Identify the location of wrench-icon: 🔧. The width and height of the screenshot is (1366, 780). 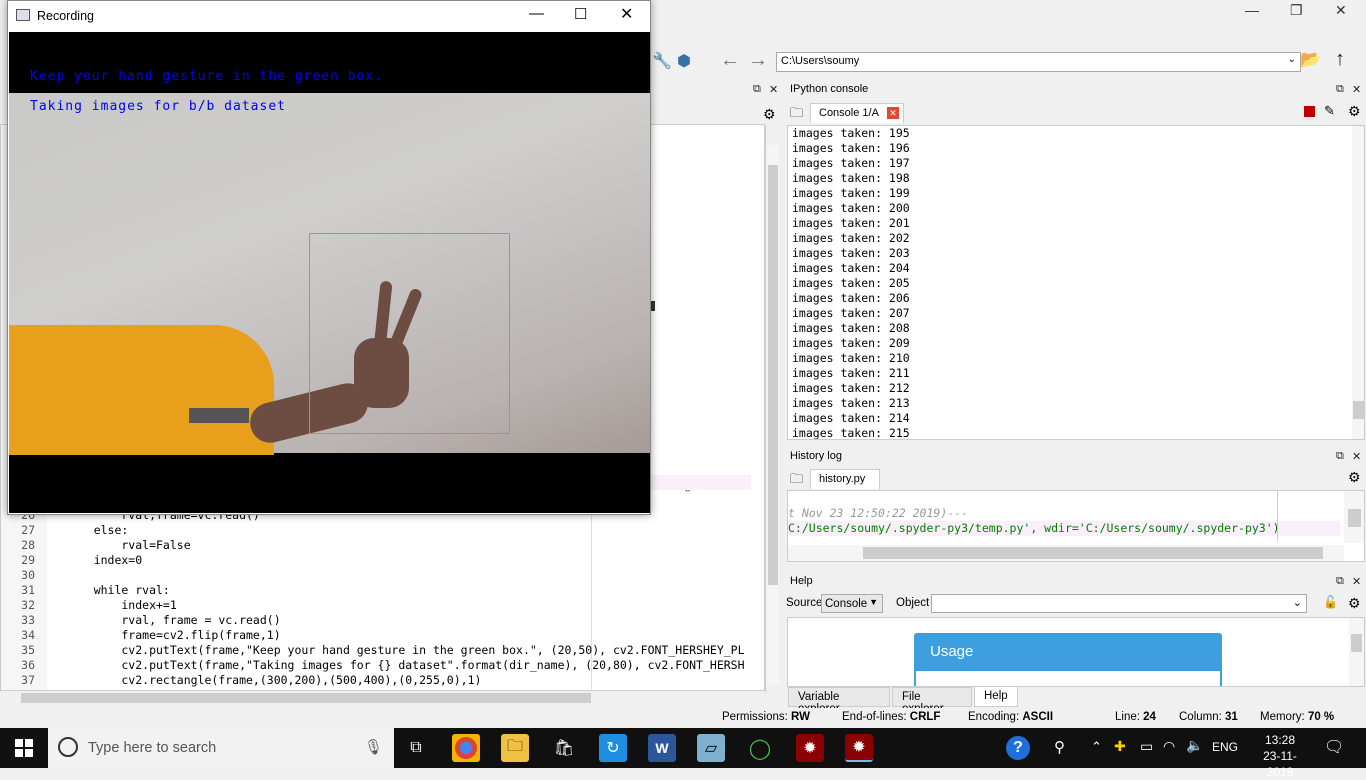
(662, 61).